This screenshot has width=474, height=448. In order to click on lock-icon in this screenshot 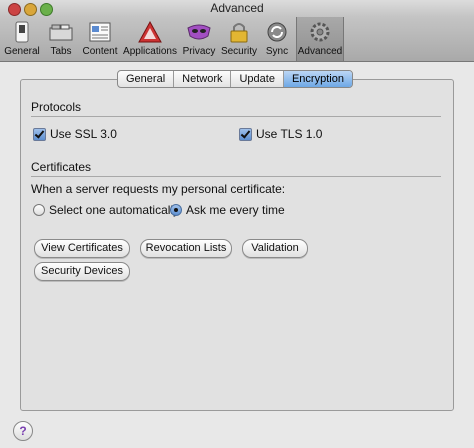, I will do `click(239, 33)`.